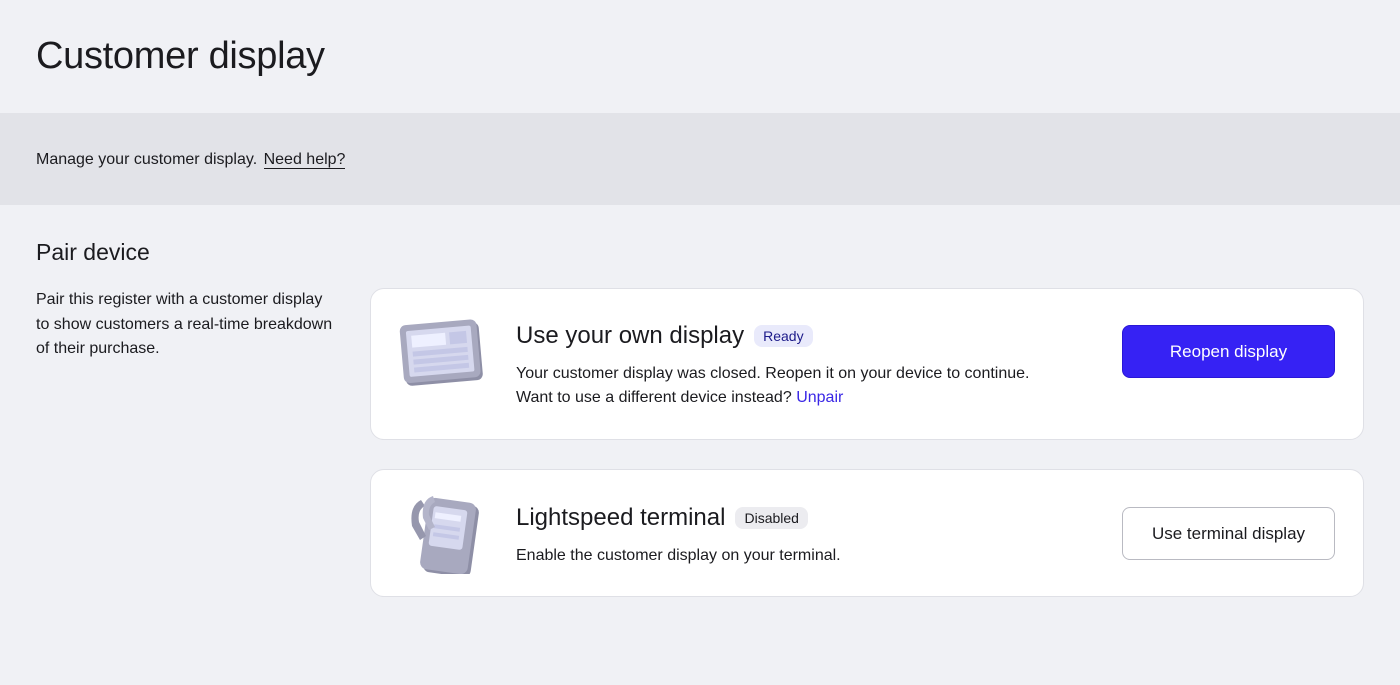 The image size is (1400, 685). What do you see at coordinates (819, 397) in the screenshot?
I see `unpair-link: Unpair` at bounding box center [819, 397].